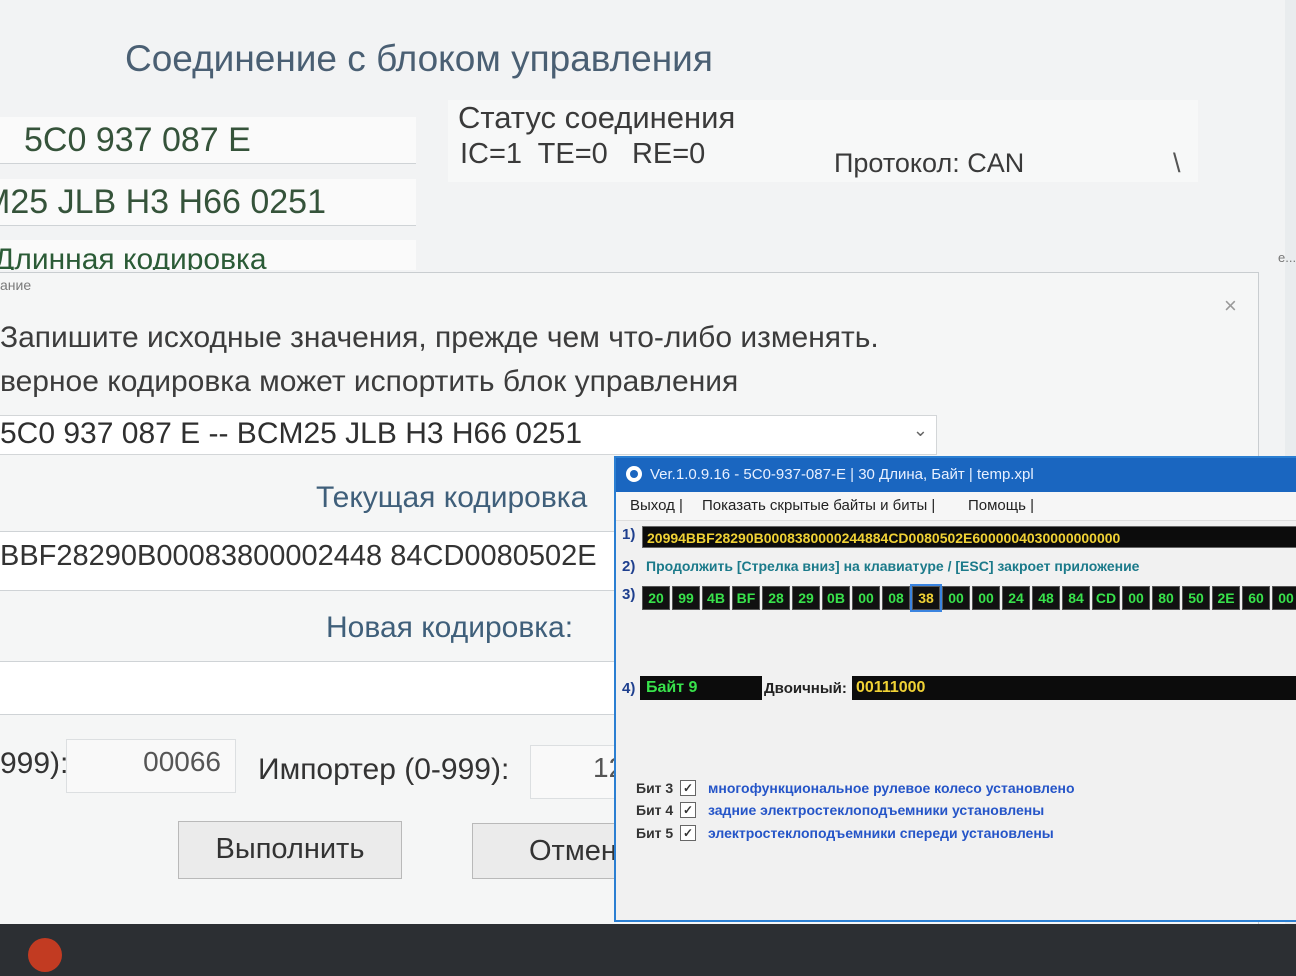  I want to click on byte-cell: 0B, so click(836, 598).